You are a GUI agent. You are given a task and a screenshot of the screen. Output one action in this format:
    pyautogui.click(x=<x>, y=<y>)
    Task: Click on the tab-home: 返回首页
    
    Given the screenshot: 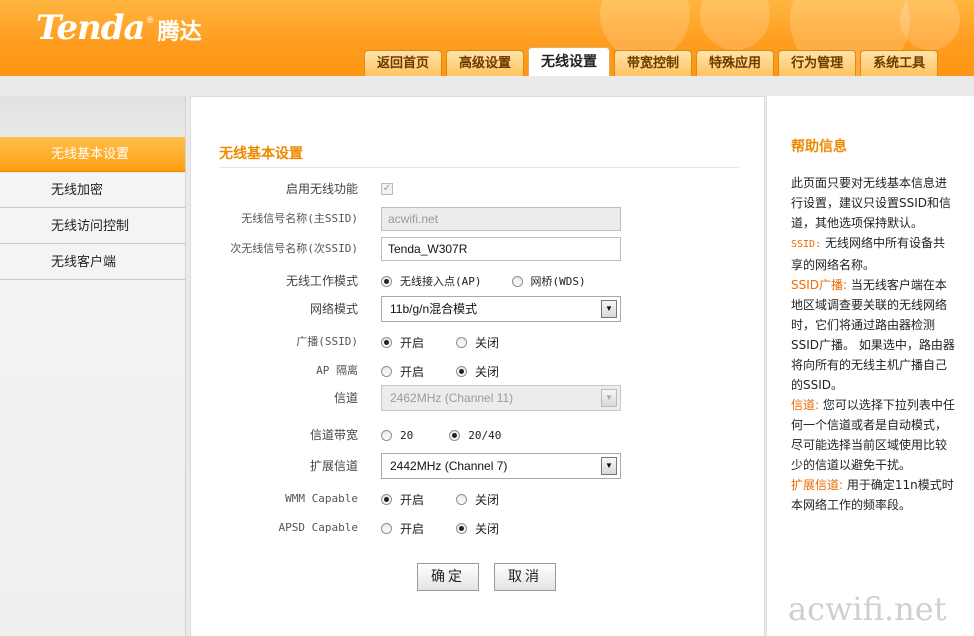 What is the action you would take?
    pyautogui.click(x=403, y=63)
    